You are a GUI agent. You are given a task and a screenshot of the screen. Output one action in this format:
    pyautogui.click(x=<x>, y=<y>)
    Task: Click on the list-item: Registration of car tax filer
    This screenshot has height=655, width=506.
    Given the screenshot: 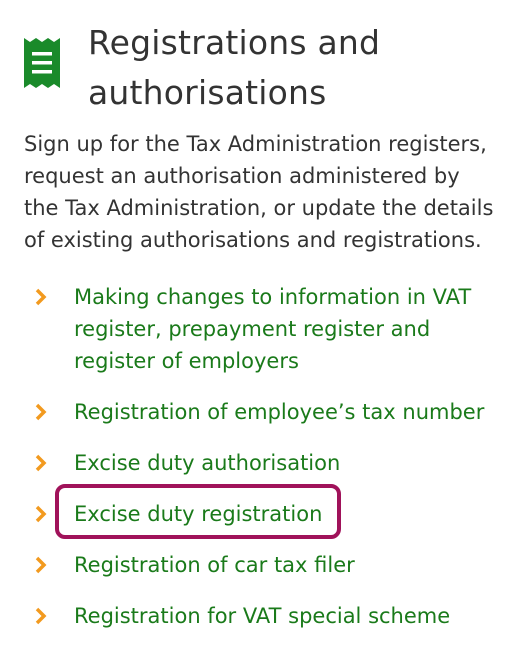 What is the action you would take?
    pyautogui.click(x=264, y=565)
    